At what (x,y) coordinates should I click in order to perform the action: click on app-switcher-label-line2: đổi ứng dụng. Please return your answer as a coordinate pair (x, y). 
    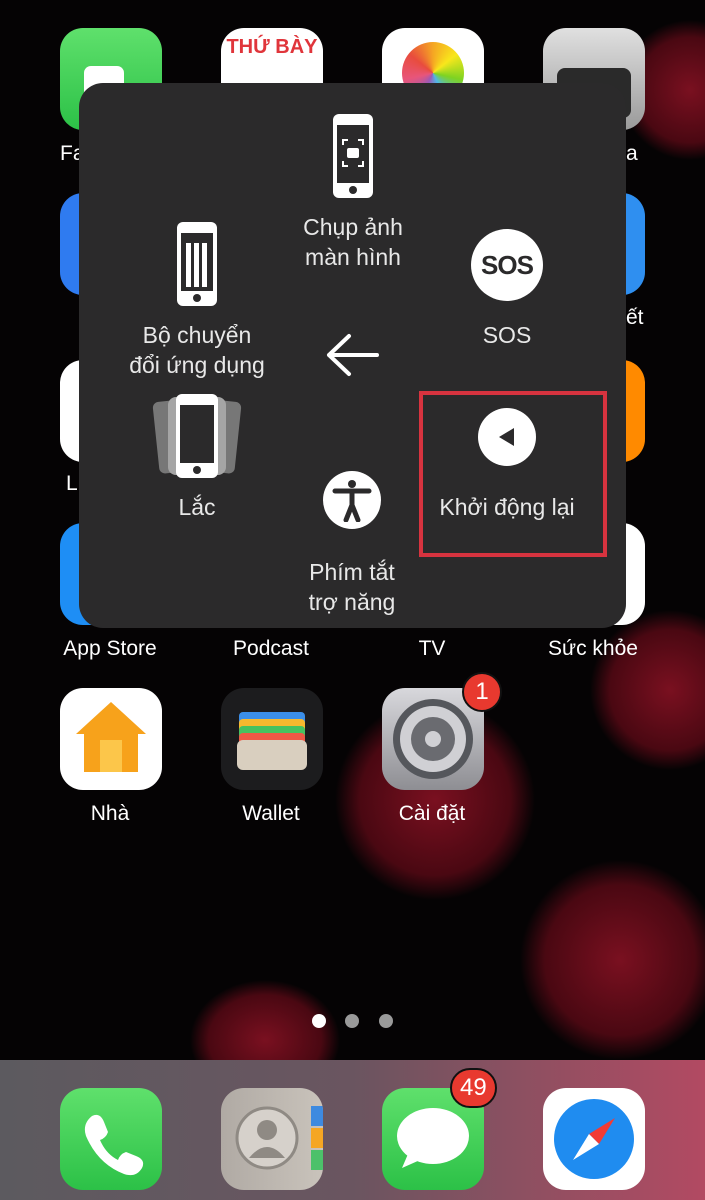
    Looking at the image, I should click on (197, 365).